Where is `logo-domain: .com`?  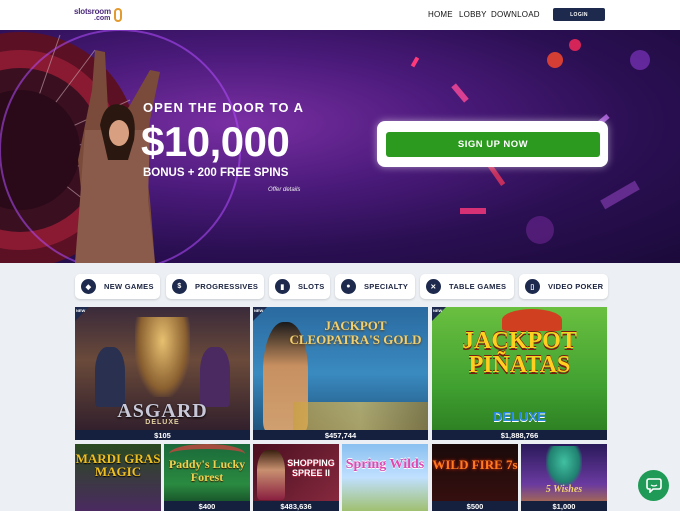 logo-domain: .com is located at coordinates (102, 18).